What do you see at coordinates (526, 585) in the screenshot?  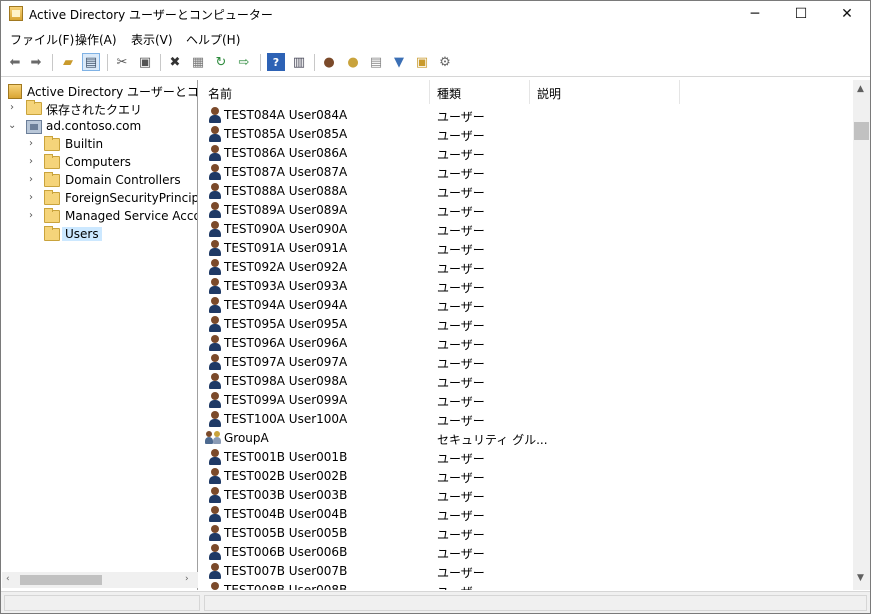 I see `list-item: TEST008B User008B ユーザー` at bounding box center [526, 585].